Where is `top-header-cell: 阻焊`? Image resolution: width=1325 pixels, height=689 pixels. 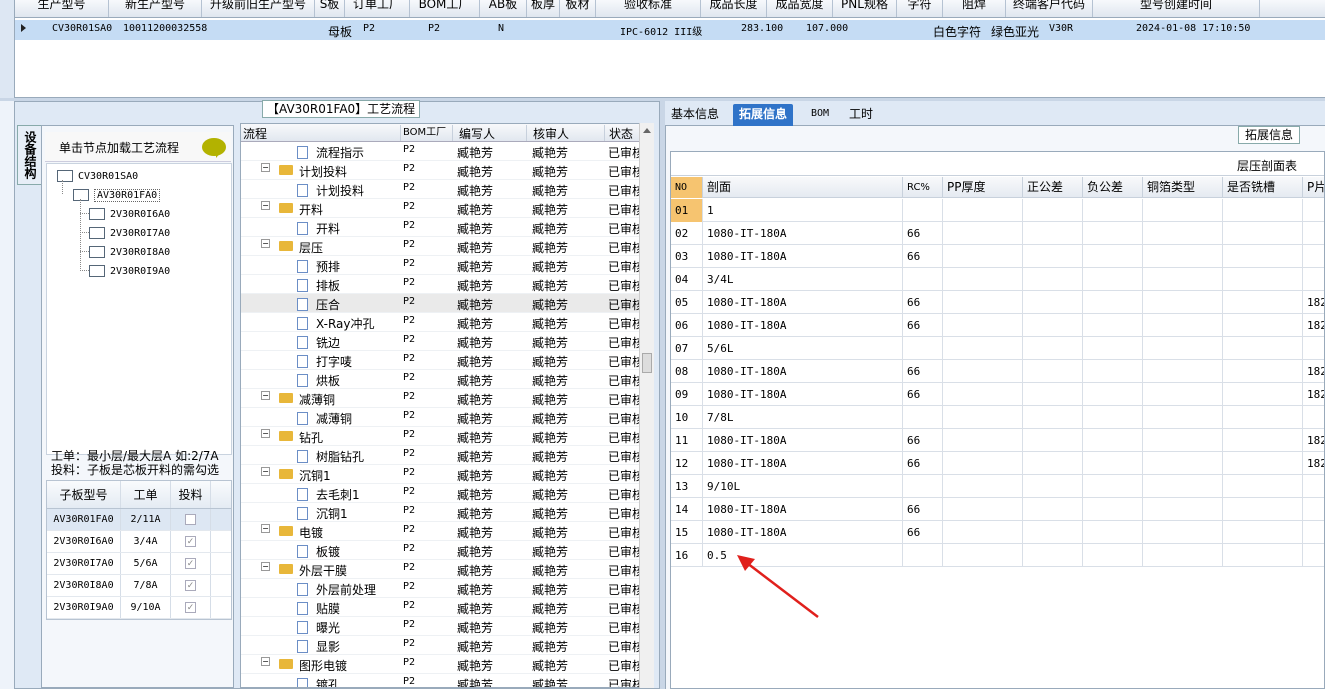
top-header-cell: 阻焊 is located at coordinates (974, 8).